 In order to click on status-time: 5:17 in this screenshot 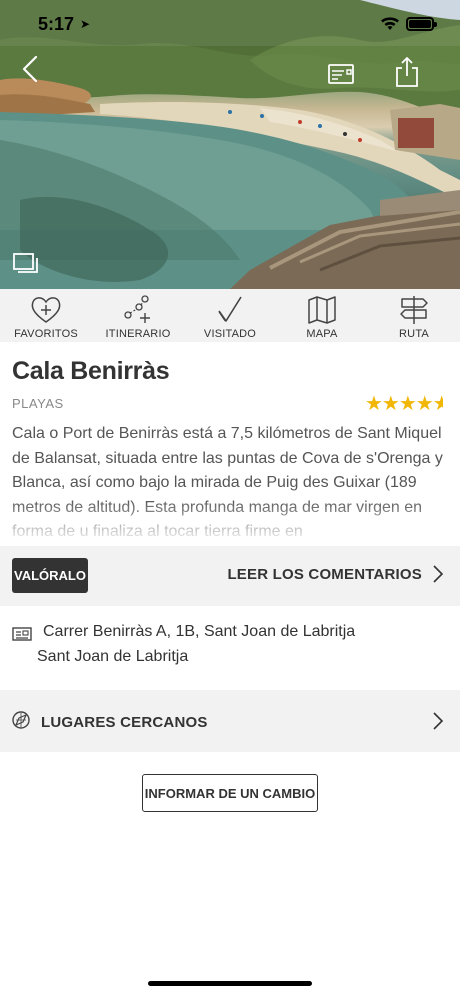, I will do `click(56, 24)`.